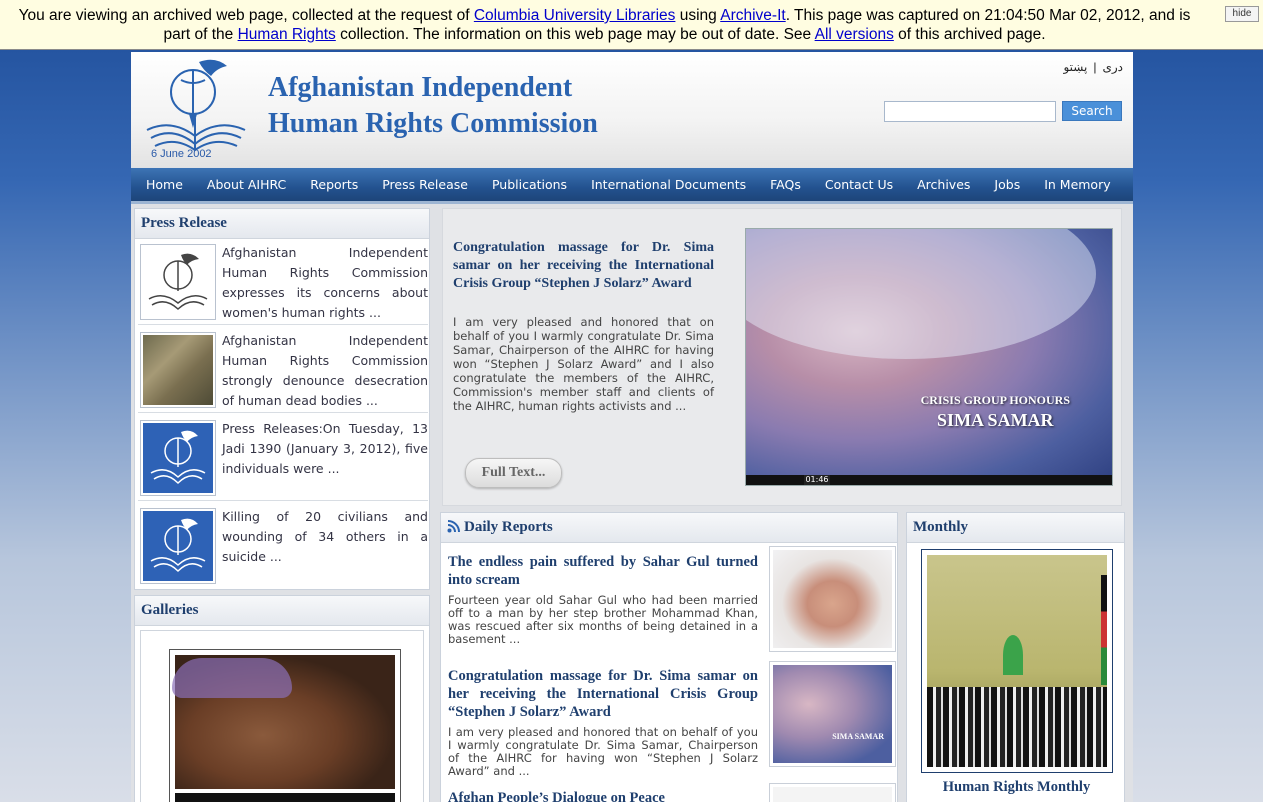  I want to click on monthly-cover-image, so click(1017, 661).